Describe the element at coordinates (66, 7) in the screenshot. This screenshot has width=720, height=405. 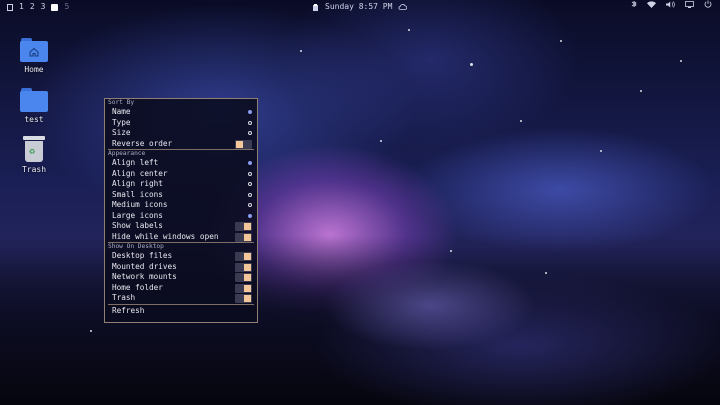
I see `workspace-5: 5` at that location.